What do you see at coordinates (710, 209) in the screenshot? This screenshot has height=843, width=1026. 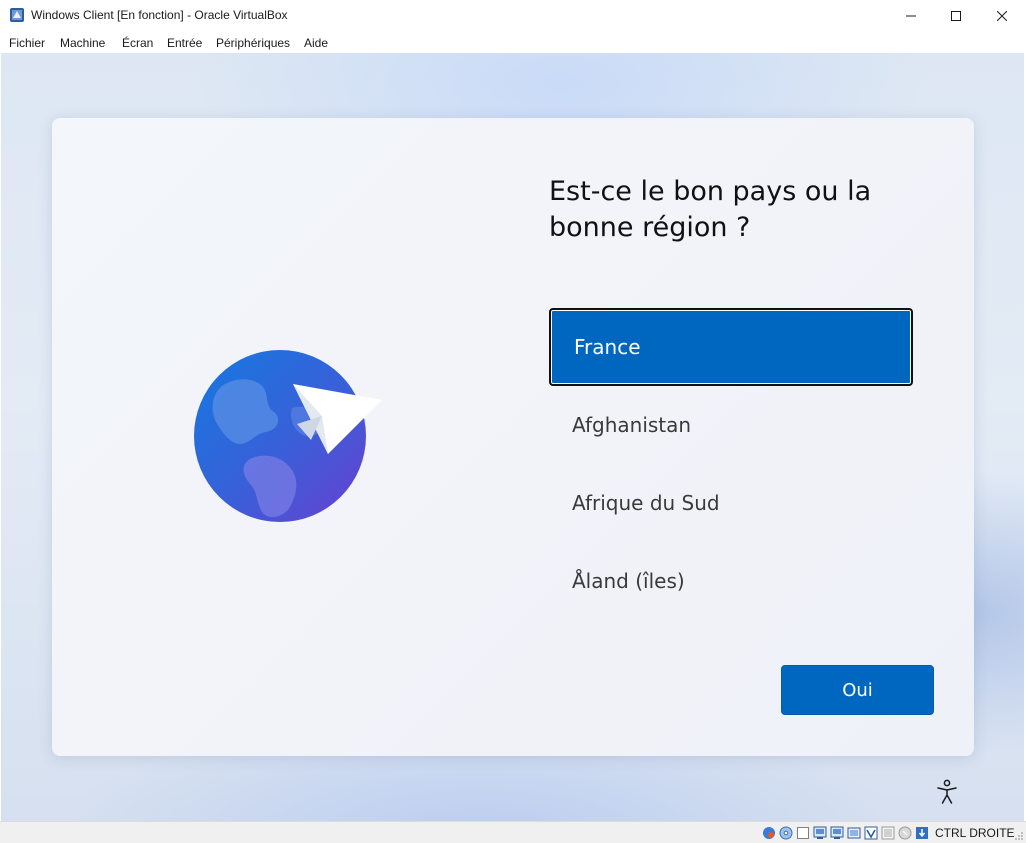 I see `oobe-question: Est-ce le bon pays ou la bonne région ?` at bounding box center [710, 209].